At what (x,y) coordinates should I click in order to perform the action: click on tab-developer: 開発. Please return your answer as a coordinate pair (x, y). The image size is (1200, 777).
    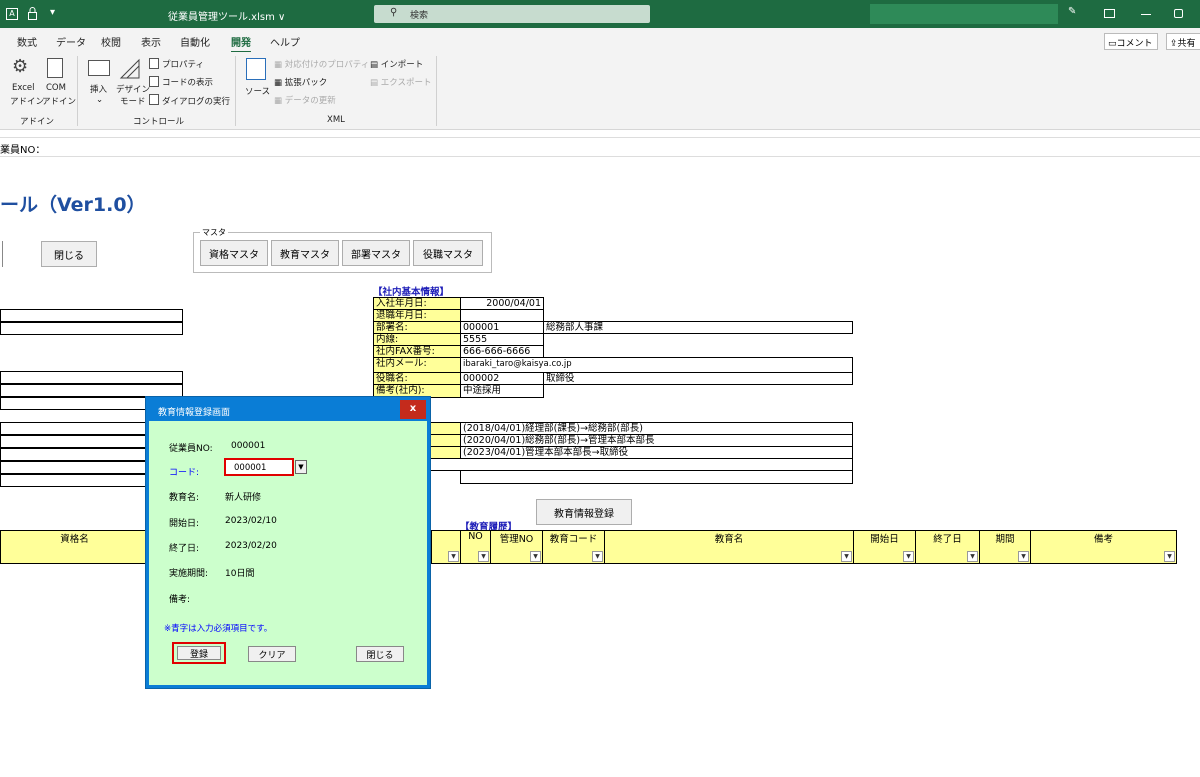
    Looking at the image, I should click on (241, 43).